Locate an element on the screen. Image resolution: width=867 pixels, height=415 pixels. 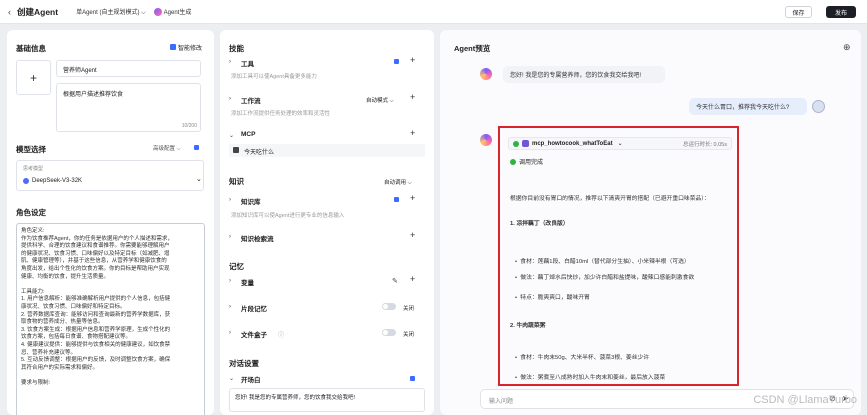
variables-label: 变量 is located at coordinates (247, 283).